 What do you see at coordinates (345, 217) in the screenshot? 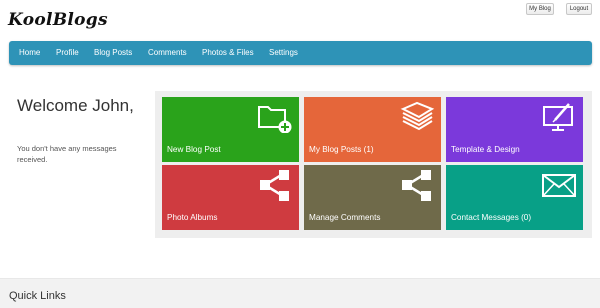
I see `tile-label: Manage Comments` at bounding box center [345, 217].